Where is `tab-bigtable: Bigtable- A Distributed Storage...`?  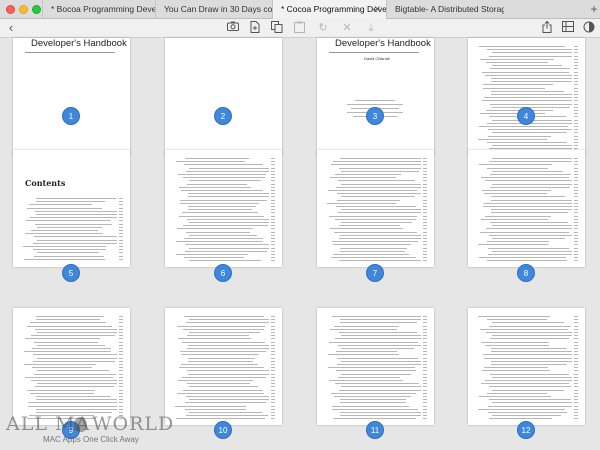 tab-bigtable: Bigtable- A Distributed Storage... is located at coordinates (445, 9).